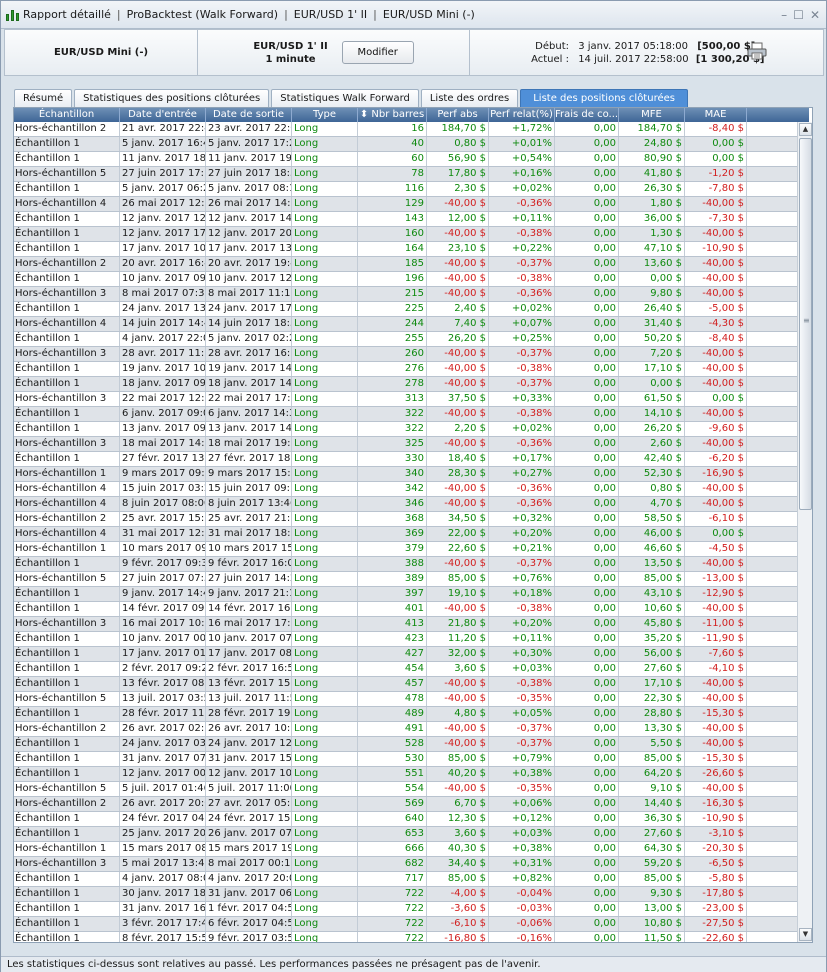  Describe the element at coordinates (330, 14) in the screenshot. I see `breadcrumb-instrument: EUR/USD 1' II` at that location.